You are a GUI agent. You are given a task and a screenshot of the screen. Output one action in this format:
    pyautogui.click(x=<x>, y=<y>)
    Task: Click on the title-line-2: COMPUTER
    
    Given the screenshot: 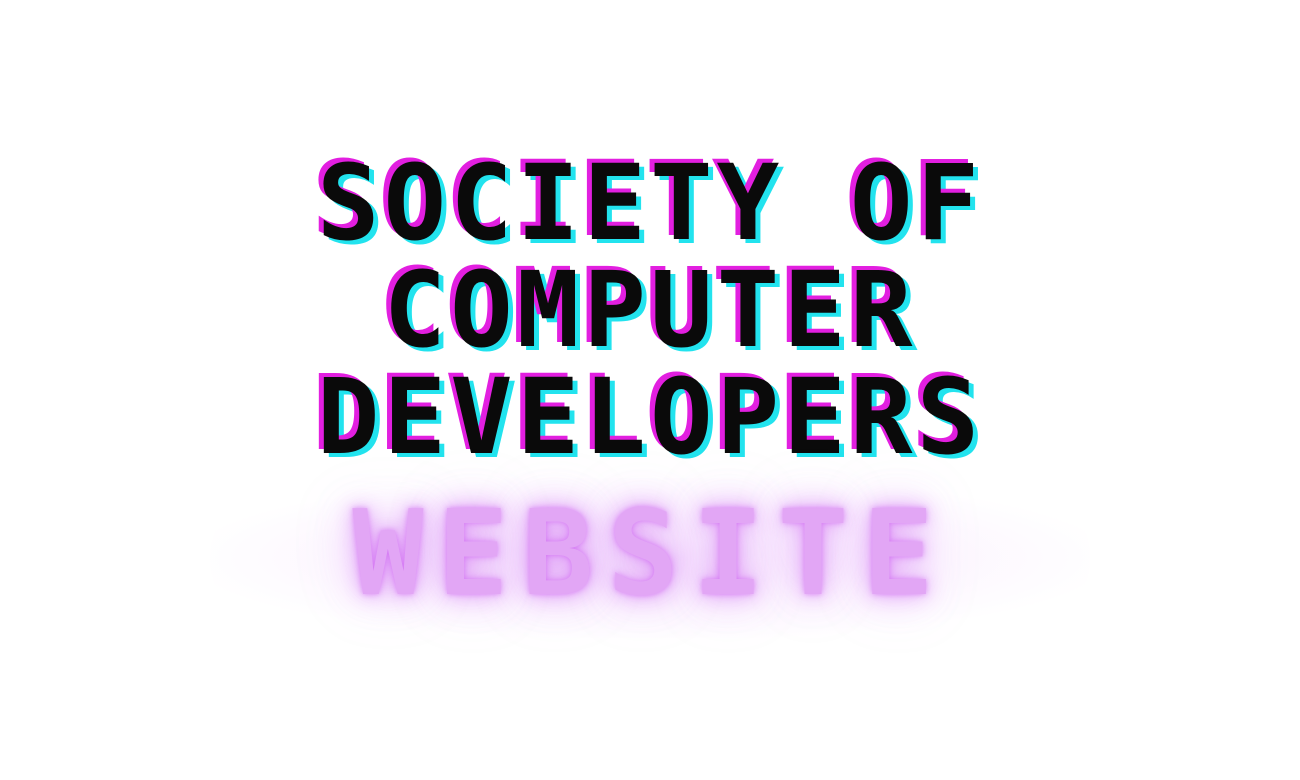 What is the action you would take?
    pyautogui.click(x=650, y=310)
    